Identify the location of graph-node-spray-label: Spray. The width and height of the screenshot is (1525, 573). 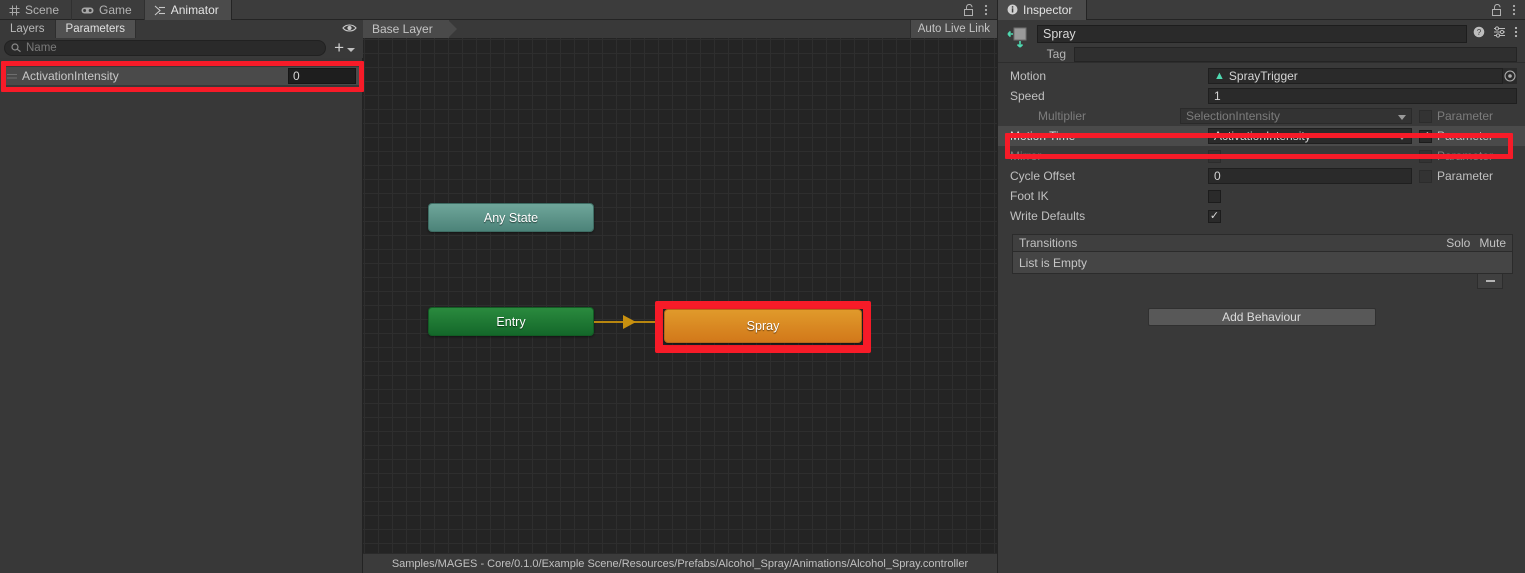
(763, 326).